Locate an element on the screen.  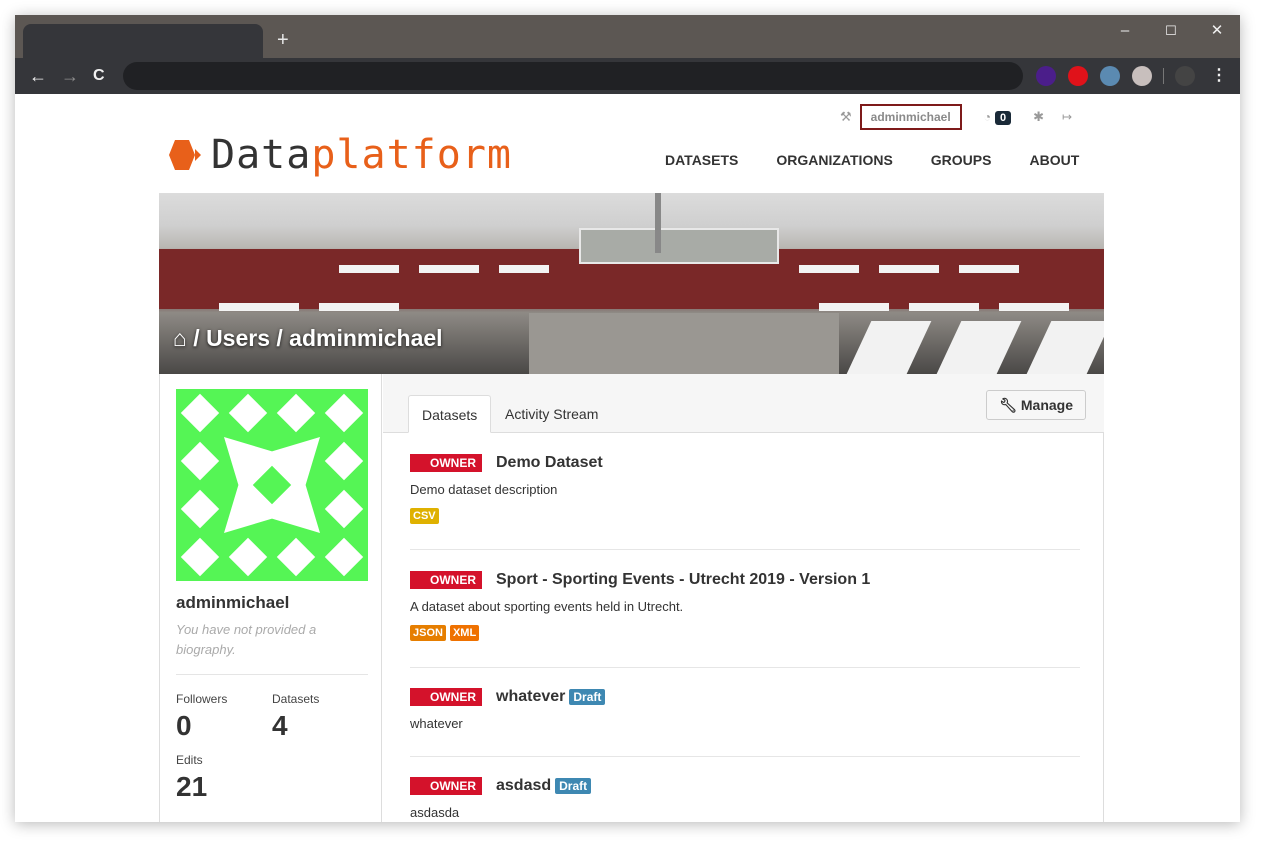
breadcrumb: ⌂ / Users / adminmichael is located at coordinates (308, 338).